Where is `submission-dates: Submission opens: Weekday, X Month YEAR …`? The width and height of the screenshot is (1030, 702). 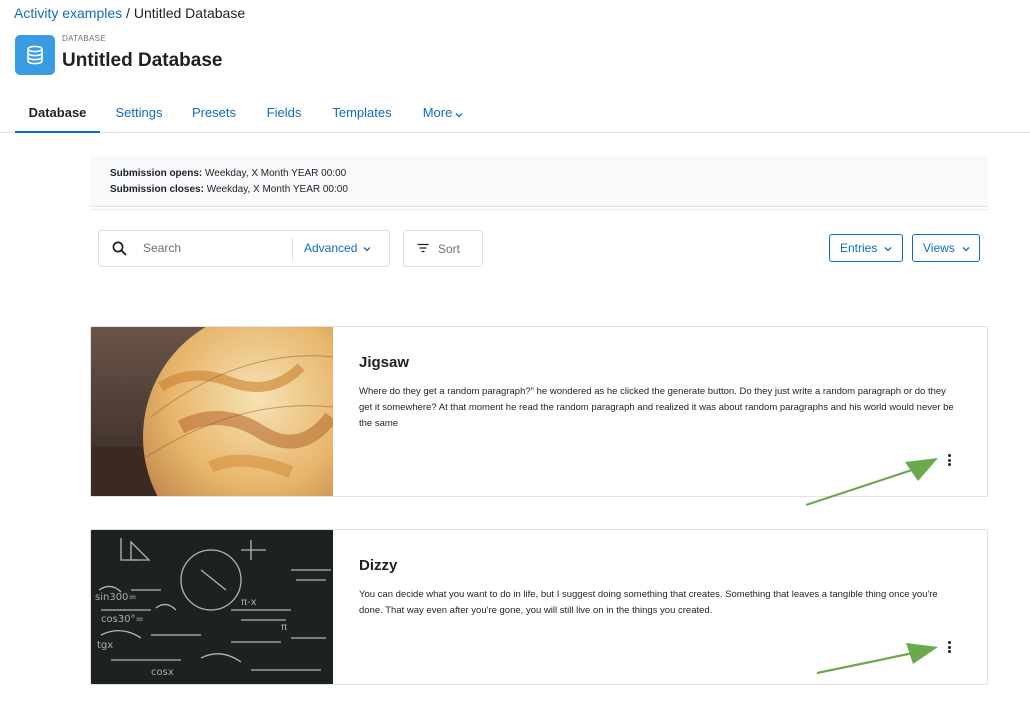 submission-dates: Submission opens: Weekday, X Month YEAR … is located at coordinates (539, 181).